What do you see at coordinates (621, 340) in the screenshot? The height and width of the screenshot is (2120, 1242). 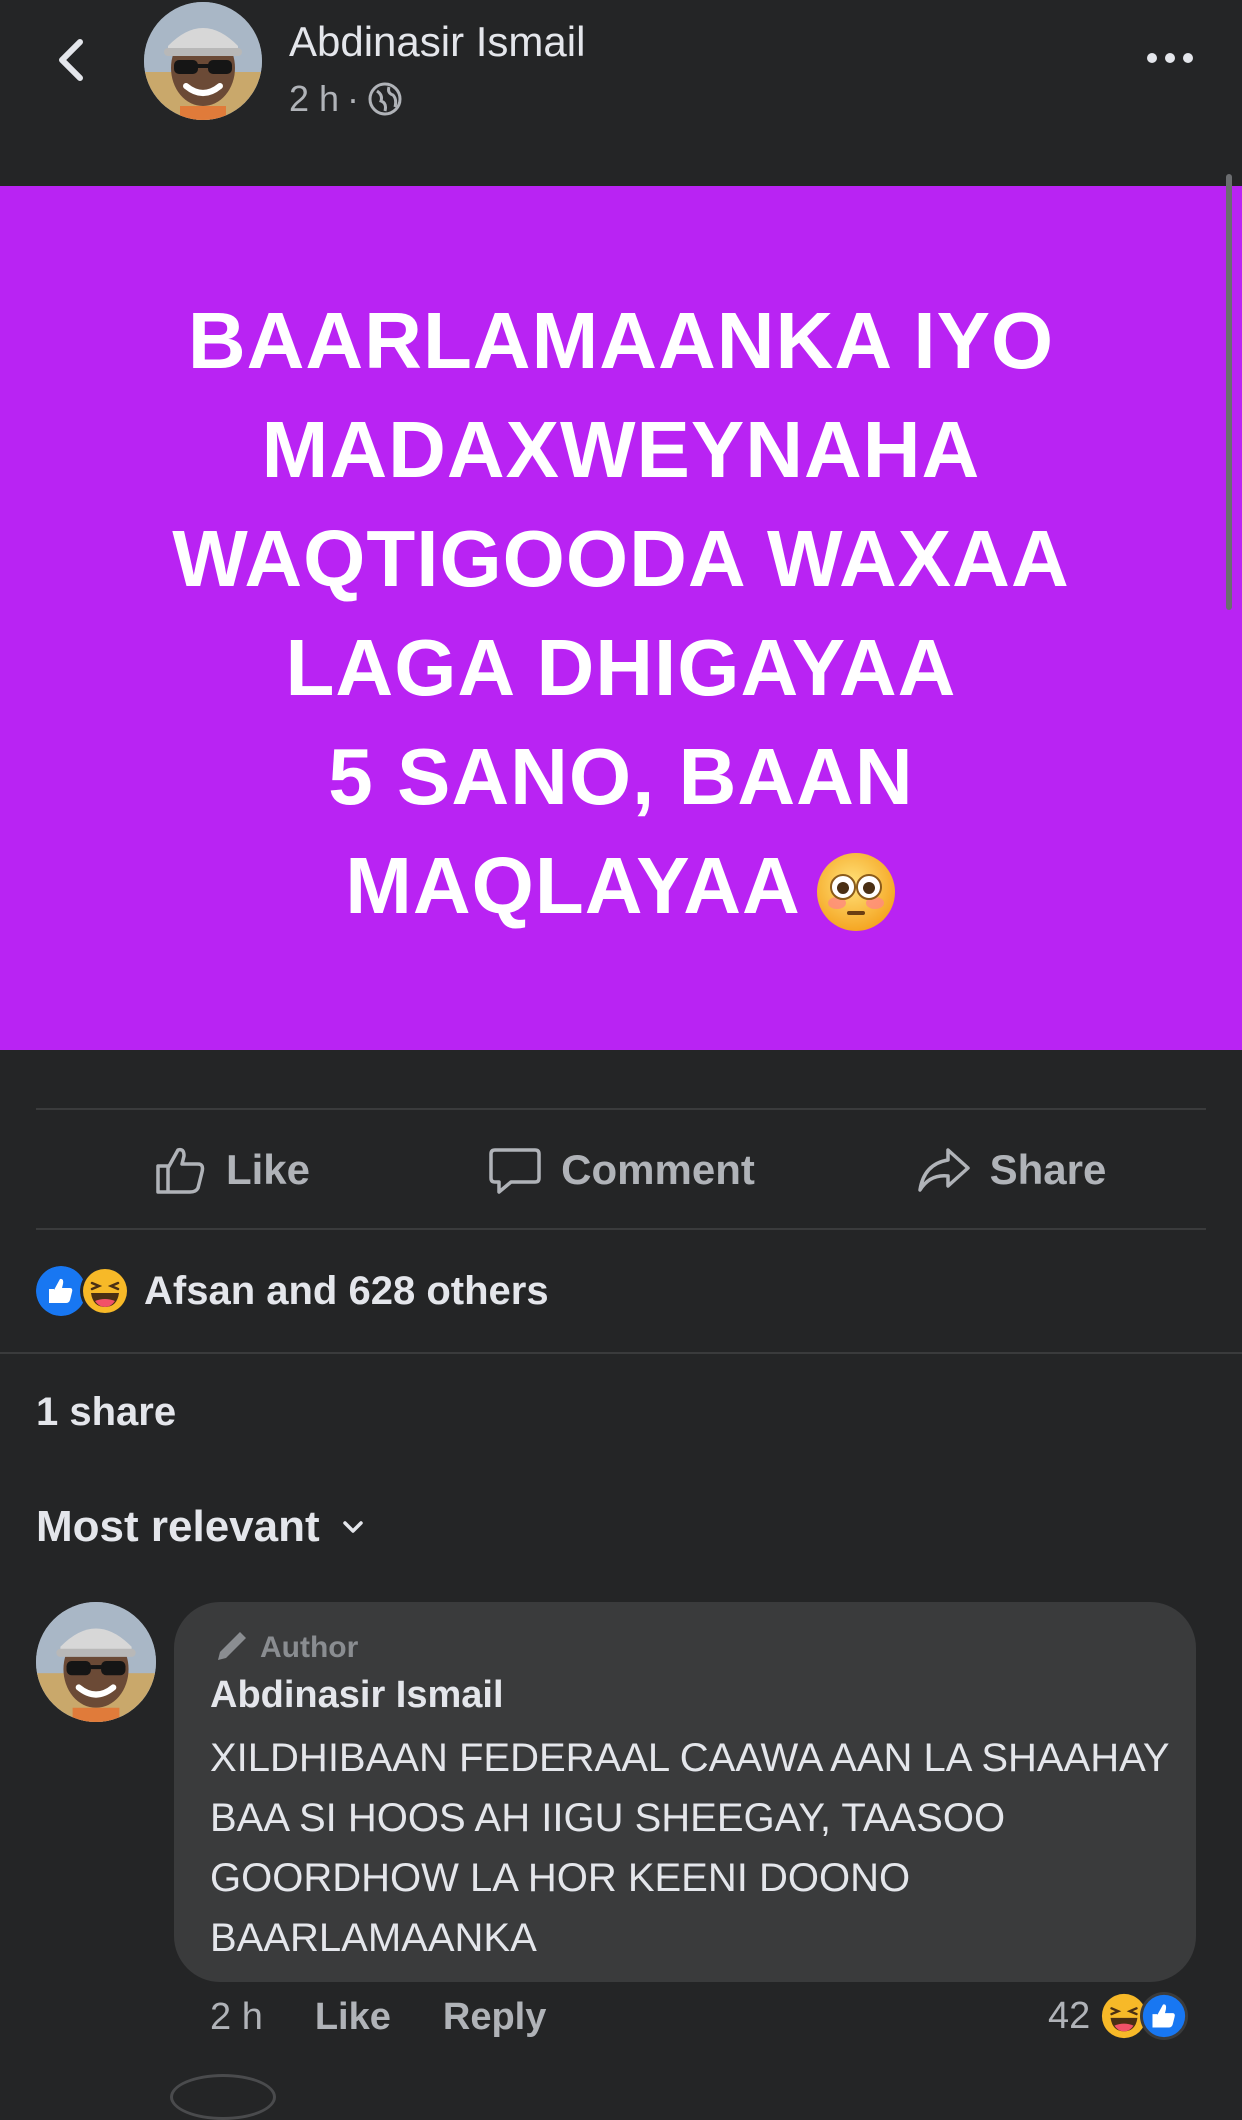 I see `post-line: BAARLAMAANKA IYO` at bounding box center [621, 340].